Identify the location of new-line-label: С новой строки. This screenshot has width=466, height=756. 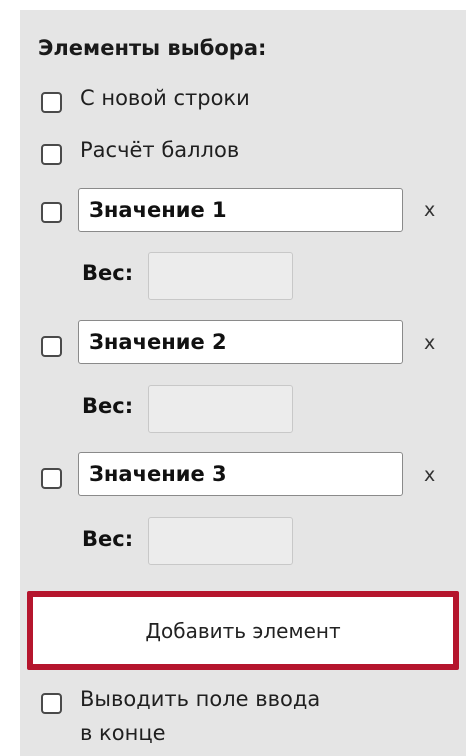
(165, 98).